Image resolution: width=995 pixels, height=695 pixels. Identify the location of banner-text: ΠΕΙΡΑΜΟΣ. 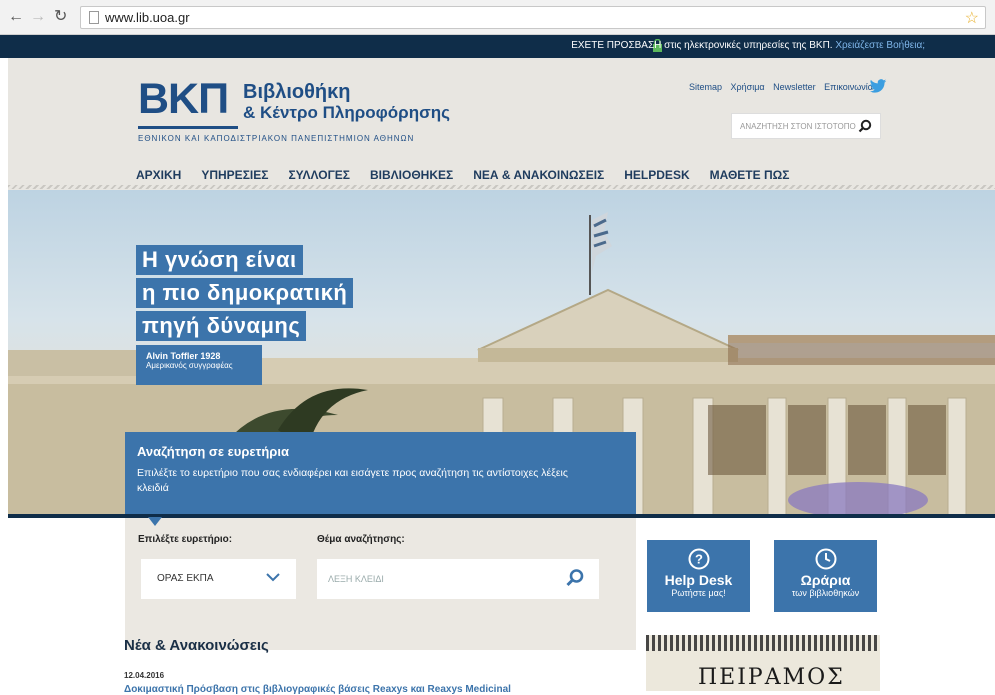
(771, 677).